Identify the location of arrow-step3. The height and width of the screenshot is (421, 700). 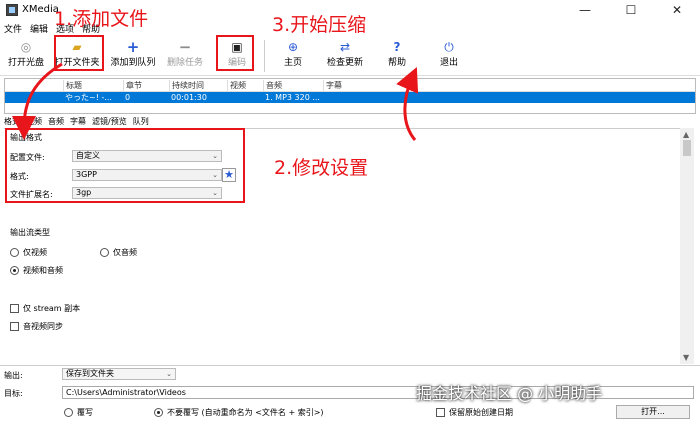
(407, 104).